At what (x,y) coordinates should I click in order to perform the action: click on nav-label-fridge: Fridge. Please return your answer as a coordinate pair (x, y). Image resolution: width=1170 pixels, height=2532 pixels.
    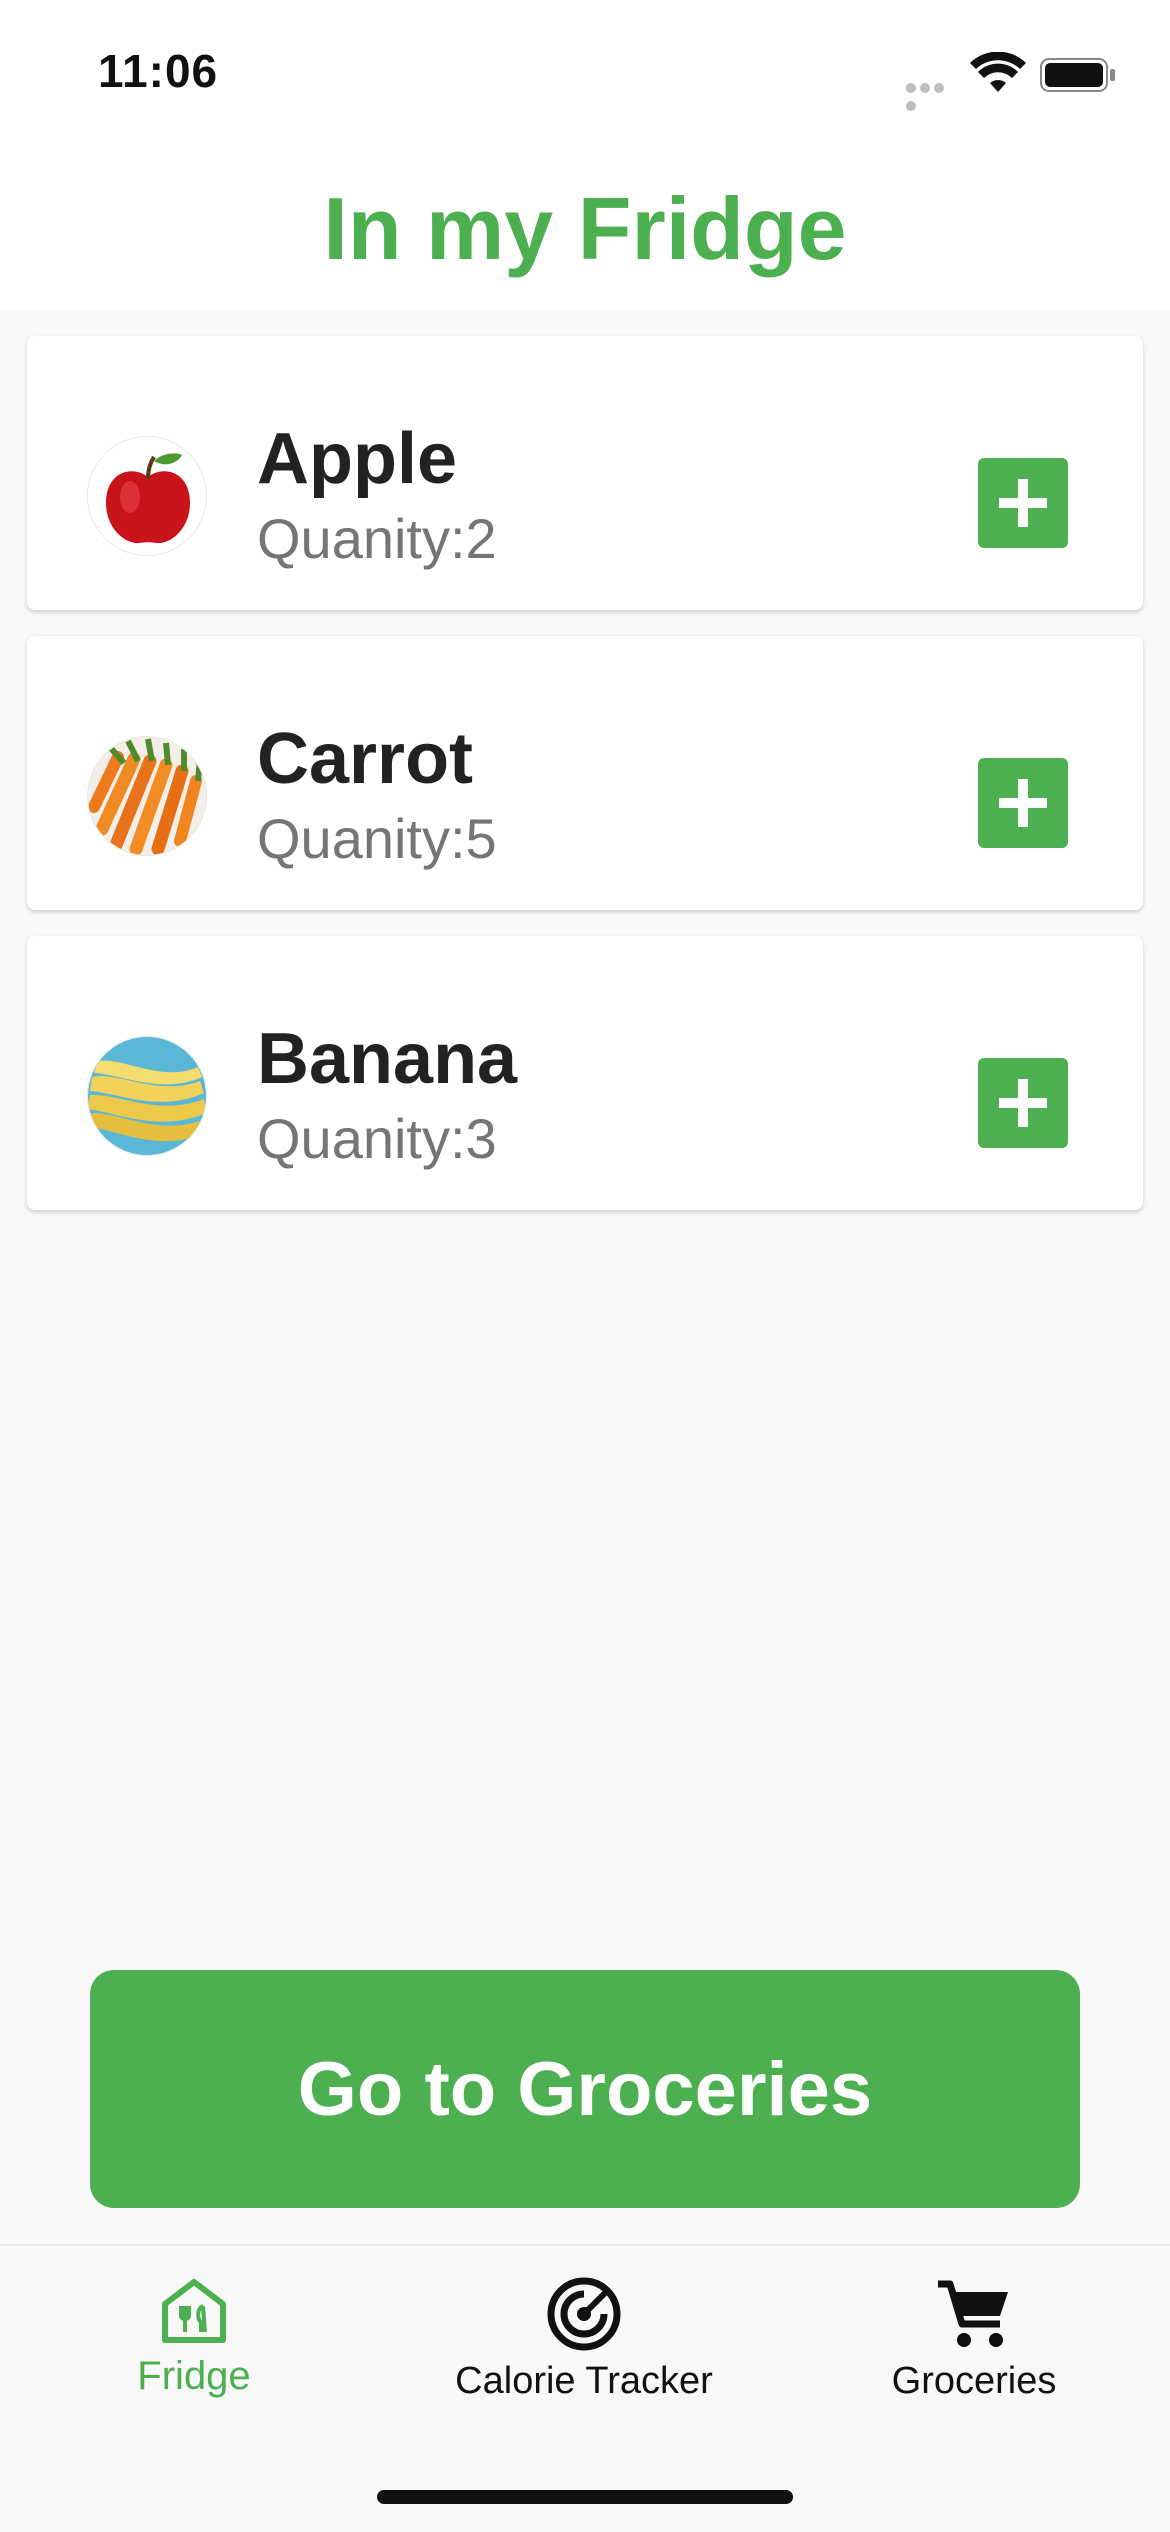
    Looking at the image, I should click on (194, 2376).